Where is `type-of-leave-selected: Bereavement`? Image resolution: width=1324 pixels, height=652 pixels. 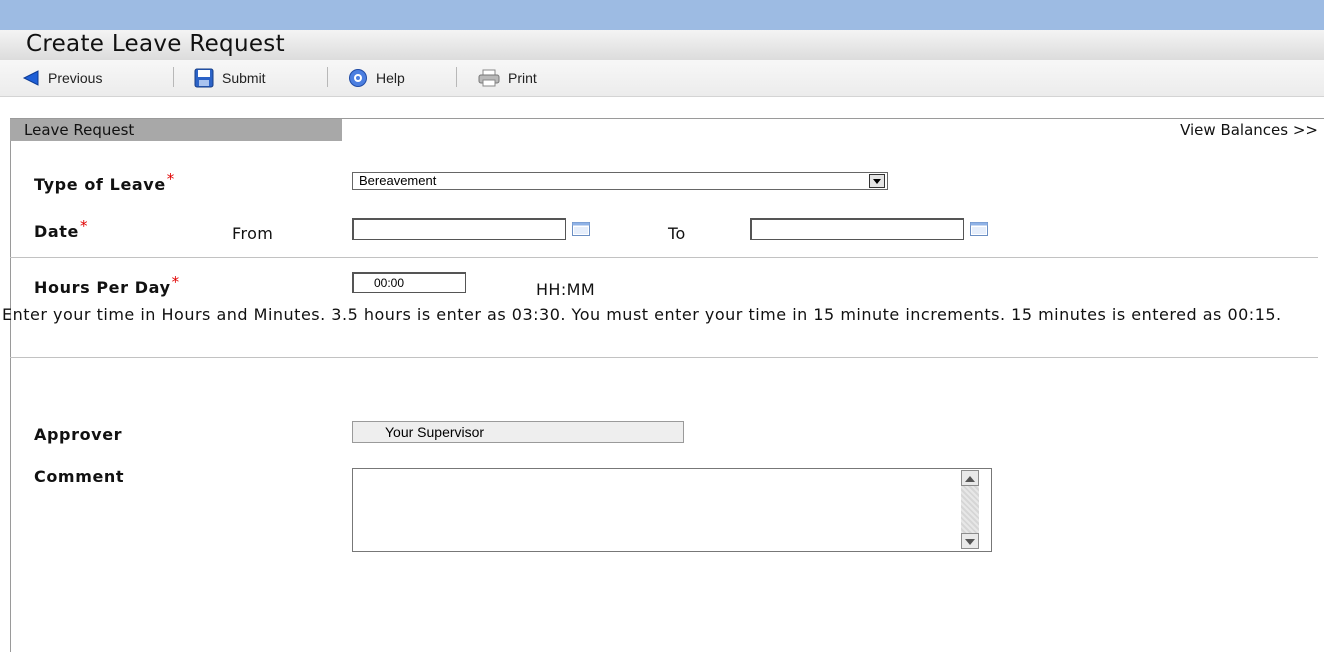 type-of-leave-selected: Bereavement is located at coordinates (398, 180).